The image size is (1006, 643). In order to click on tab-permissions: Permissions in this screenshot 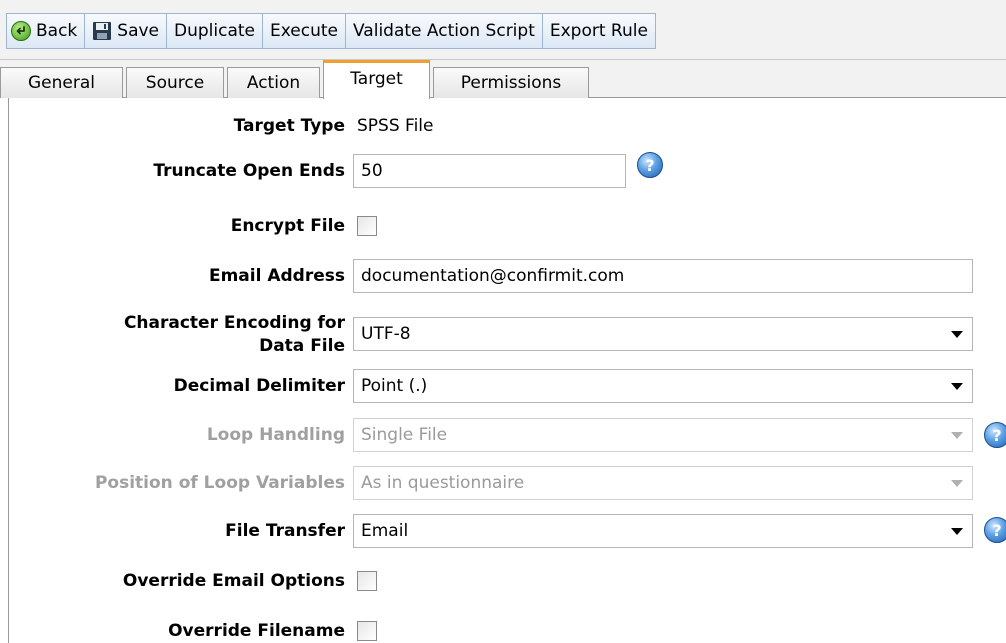, I will do `click(511, 82)`.